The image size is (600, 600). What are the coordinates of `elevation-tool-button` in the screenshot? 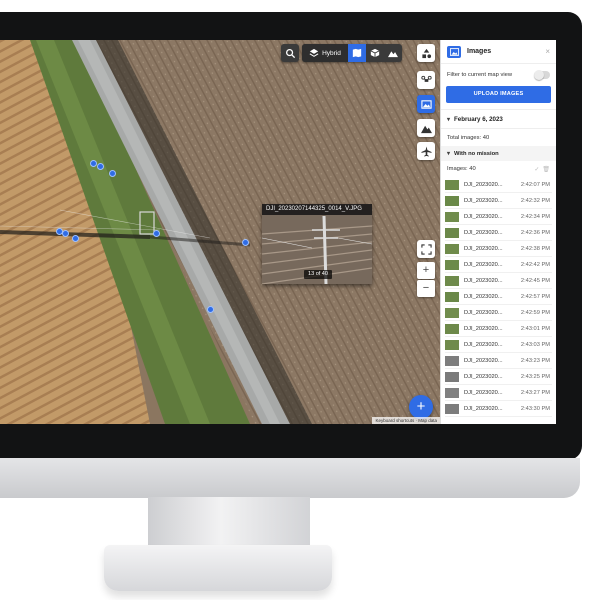 It's located at (426, 128).